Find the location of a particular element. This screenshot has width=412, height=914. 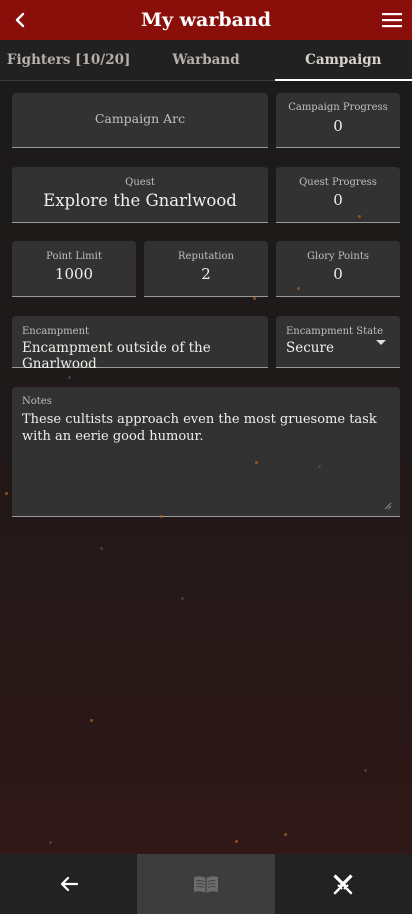

campaign-arc-field: Campaign Arc is located at coordinates (140, 120).